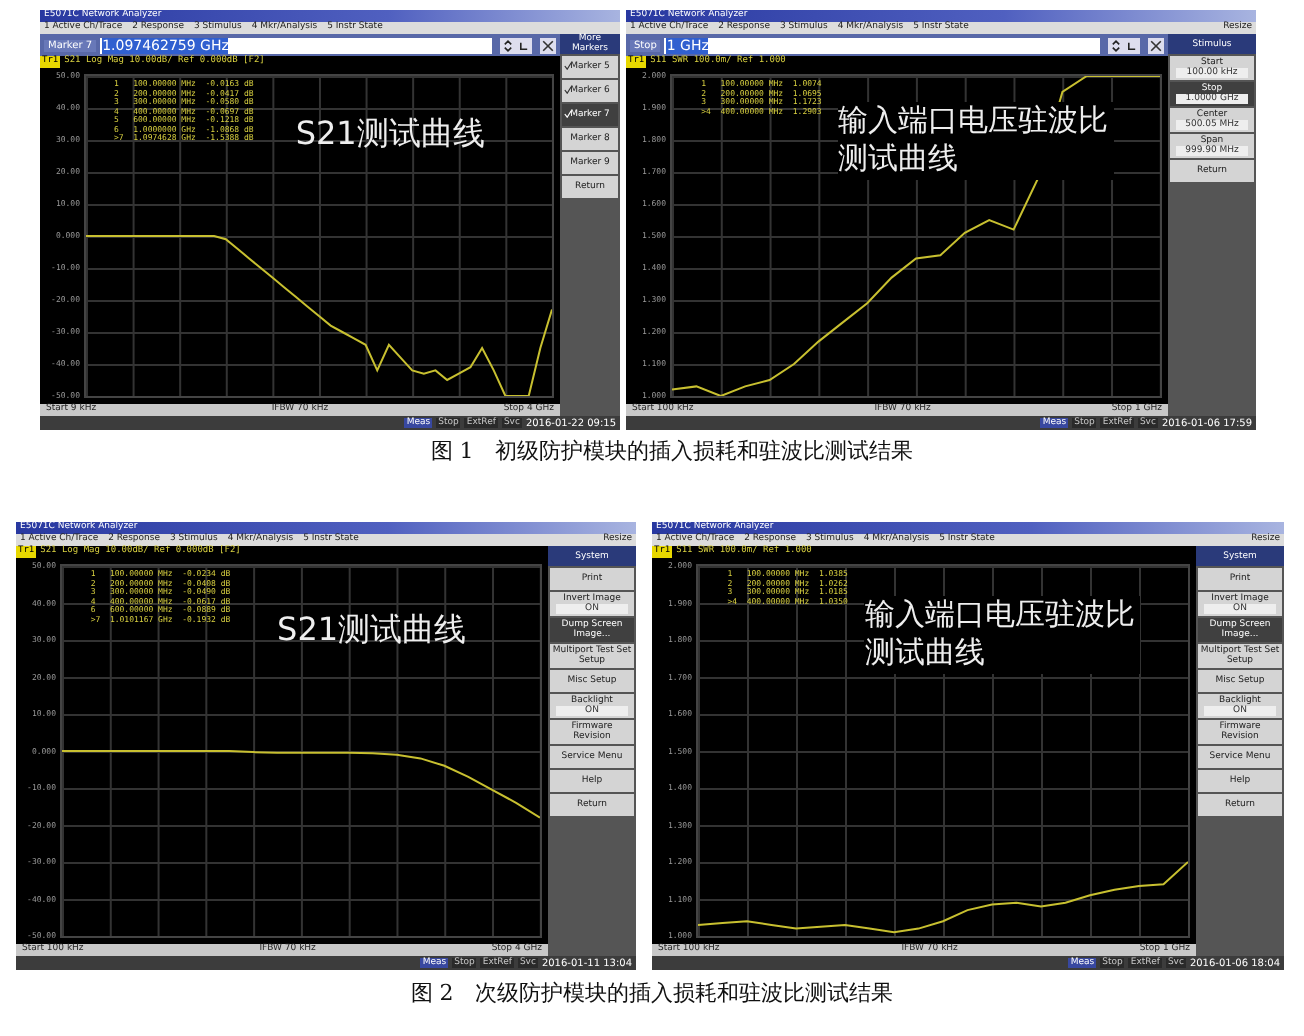  What do you see at coordinates (672, 452) in the screenshot?
I see `figure-caption: 图 1 初级防护模块的插入损耗和驻波比测试结果` at bounding box center [672, 452].